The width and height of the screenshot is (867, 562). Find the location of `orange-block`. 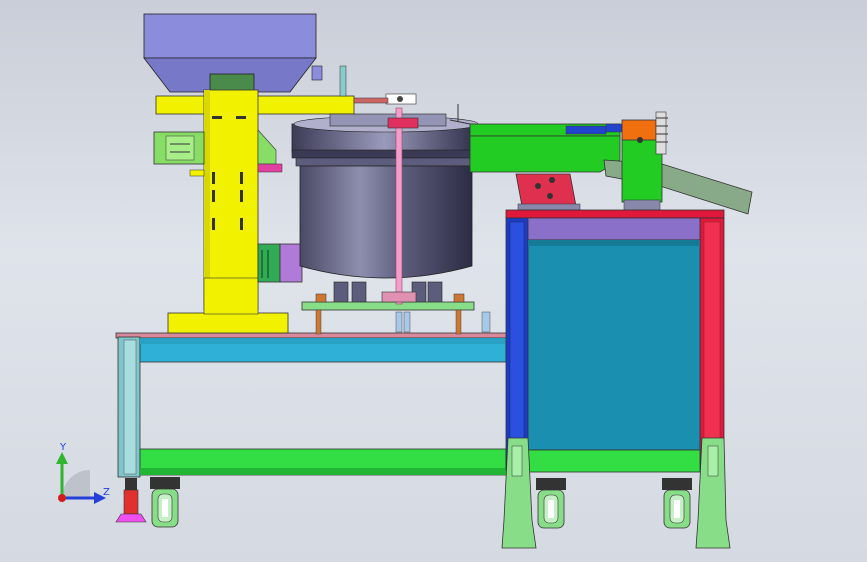

orange-block is located at coordinates (639, 130).